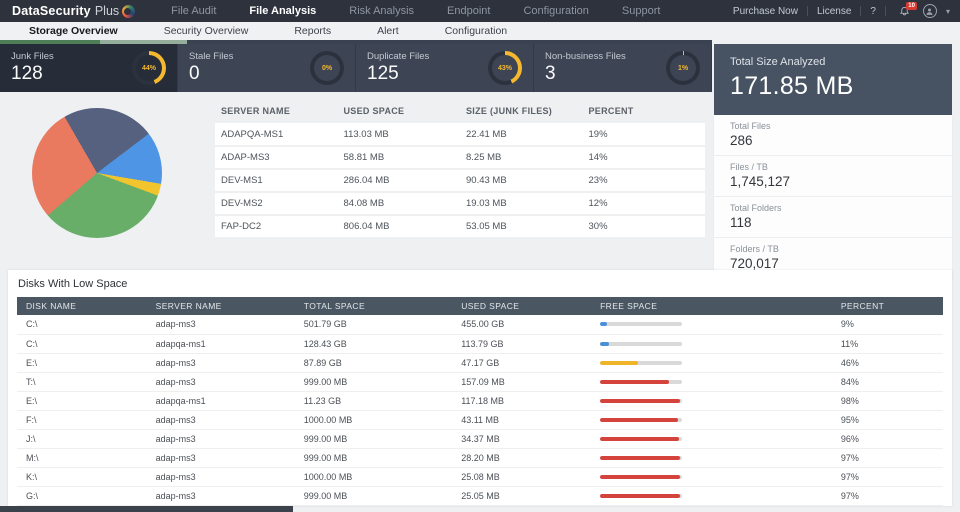  I want to click on disk-cell: 157.09 MB, so click(522, 382).